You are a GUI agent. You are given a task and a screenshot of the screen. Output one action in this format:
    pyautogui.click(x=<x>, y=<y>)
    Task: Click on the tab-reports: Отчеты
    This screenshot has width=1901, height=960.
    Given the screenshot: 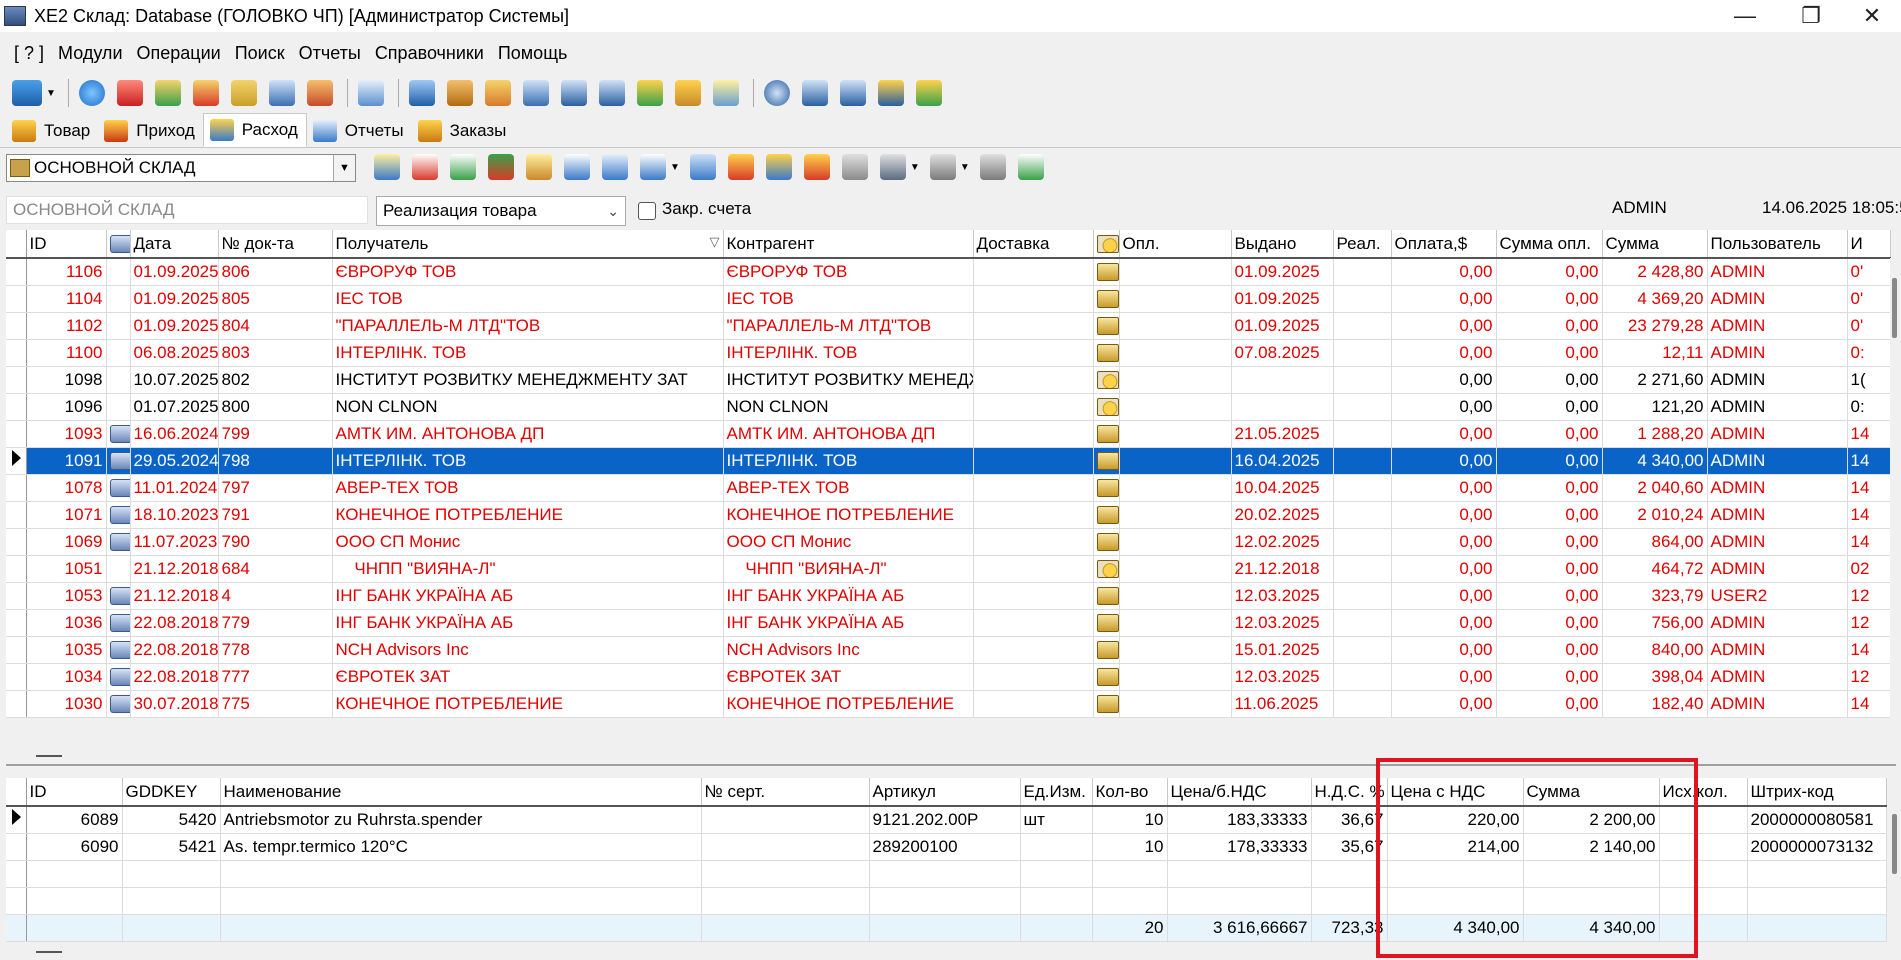 What is the action you would take?
    pyautogui.click(x=359, y=131)
    